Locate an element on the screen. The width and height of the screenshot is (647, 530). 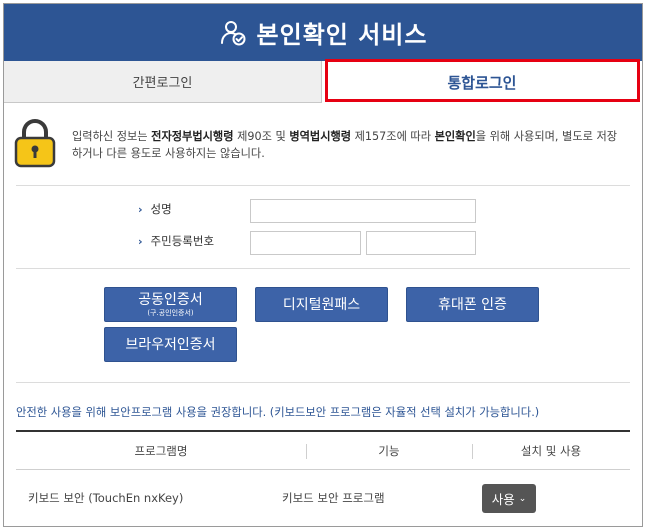
user-check-icon is located at coordinates (233, 33).